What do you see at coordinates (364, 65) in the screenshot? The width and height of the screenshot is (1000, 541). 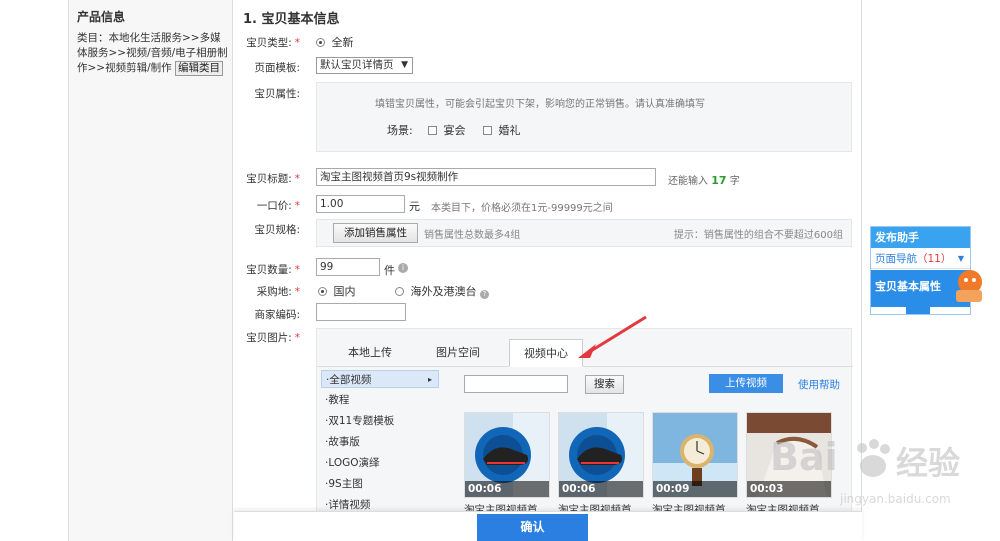 I see `template-select: 默认宝贝详情页 ▼` at bounding box center [364, 65].